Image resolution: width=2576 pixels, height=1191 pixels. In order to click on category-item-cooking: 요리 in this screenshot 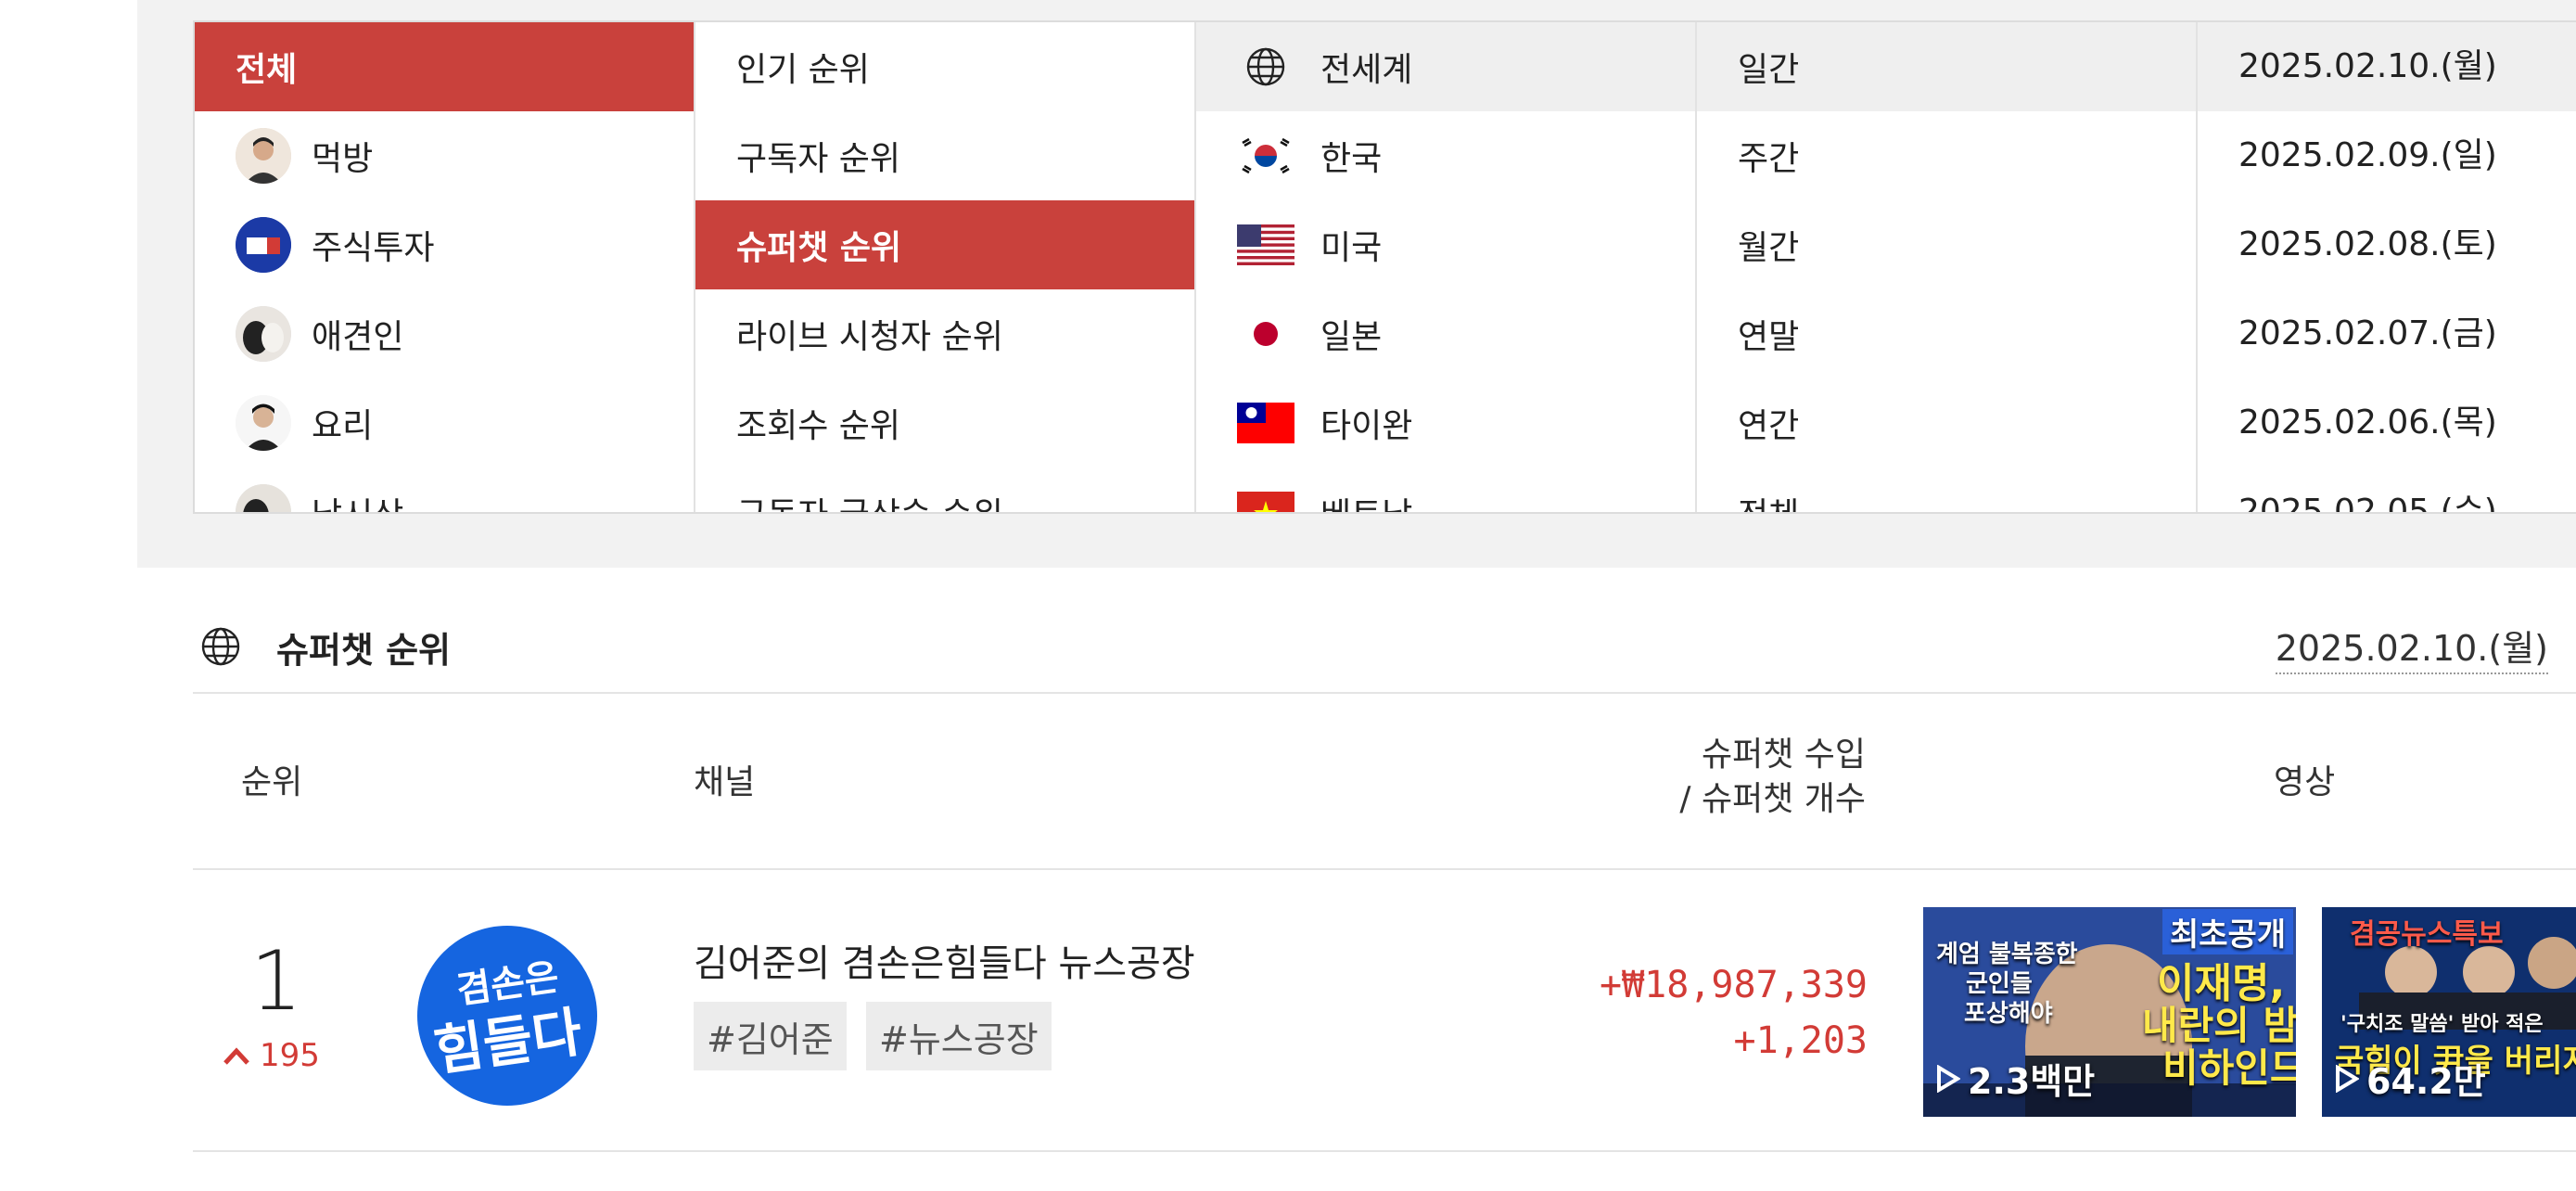, I will do `click(445, 423)`.